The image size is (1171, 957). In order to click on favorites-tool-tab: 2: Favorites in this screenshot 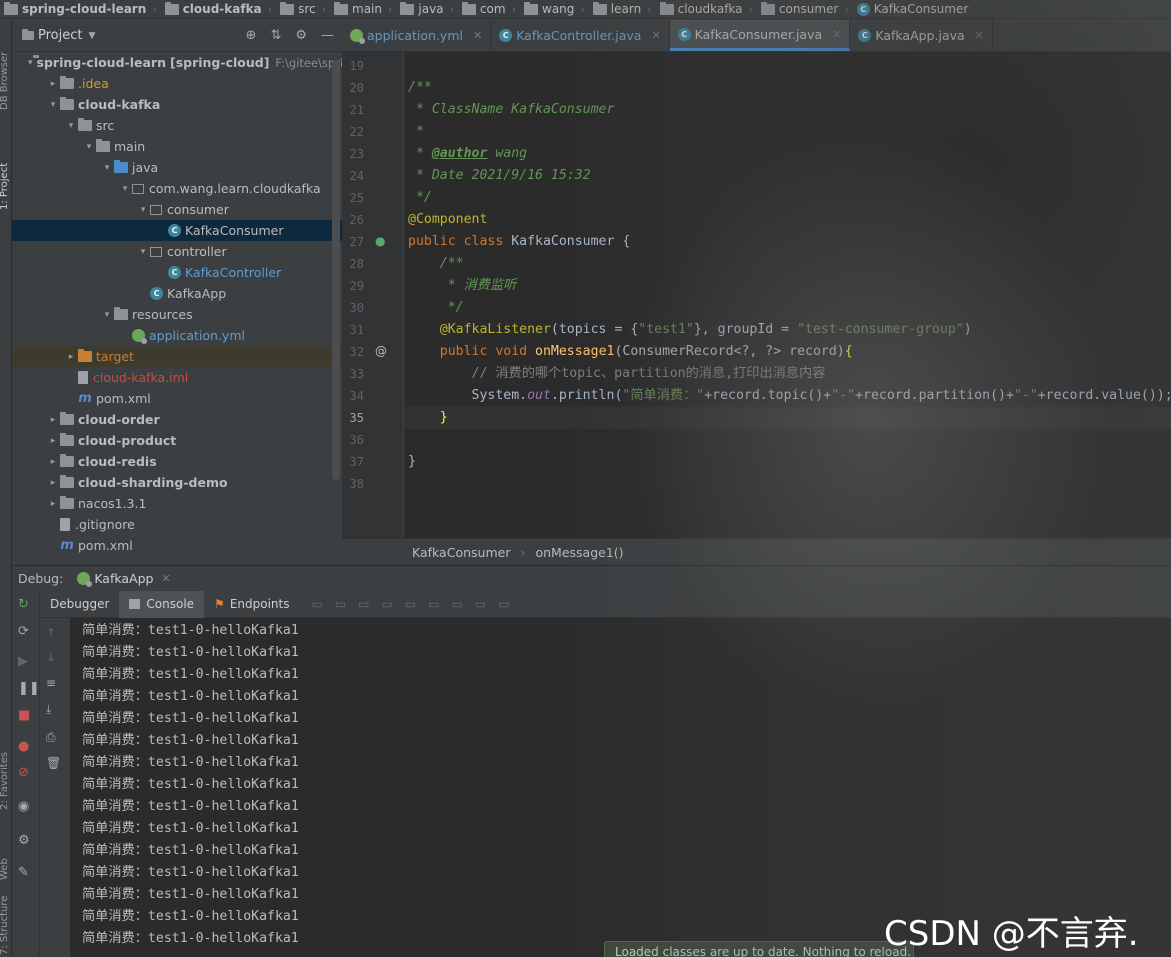, I will do `click(5, 781)`.